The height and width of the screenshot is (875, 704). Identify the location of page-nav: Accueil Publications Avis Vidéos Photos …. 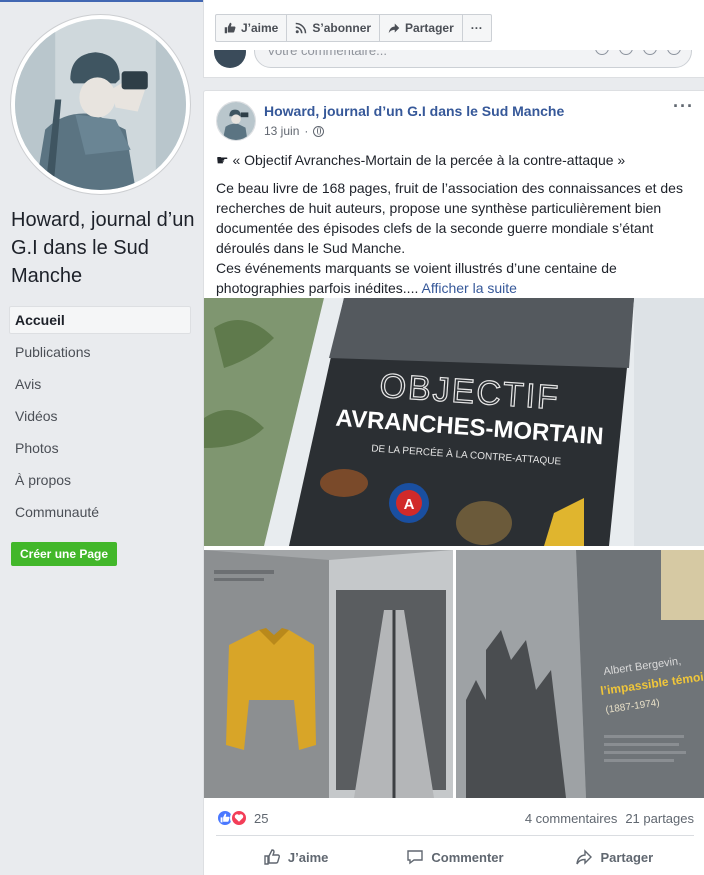
(100, 418).